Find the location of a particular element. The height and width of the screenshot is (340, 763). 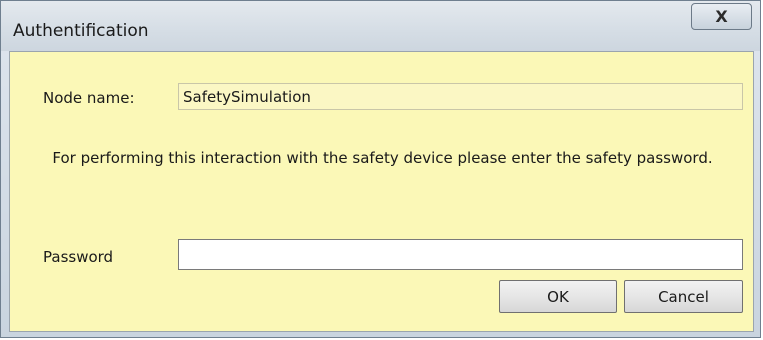

password-label: Password is located at coordinates (78, 257).